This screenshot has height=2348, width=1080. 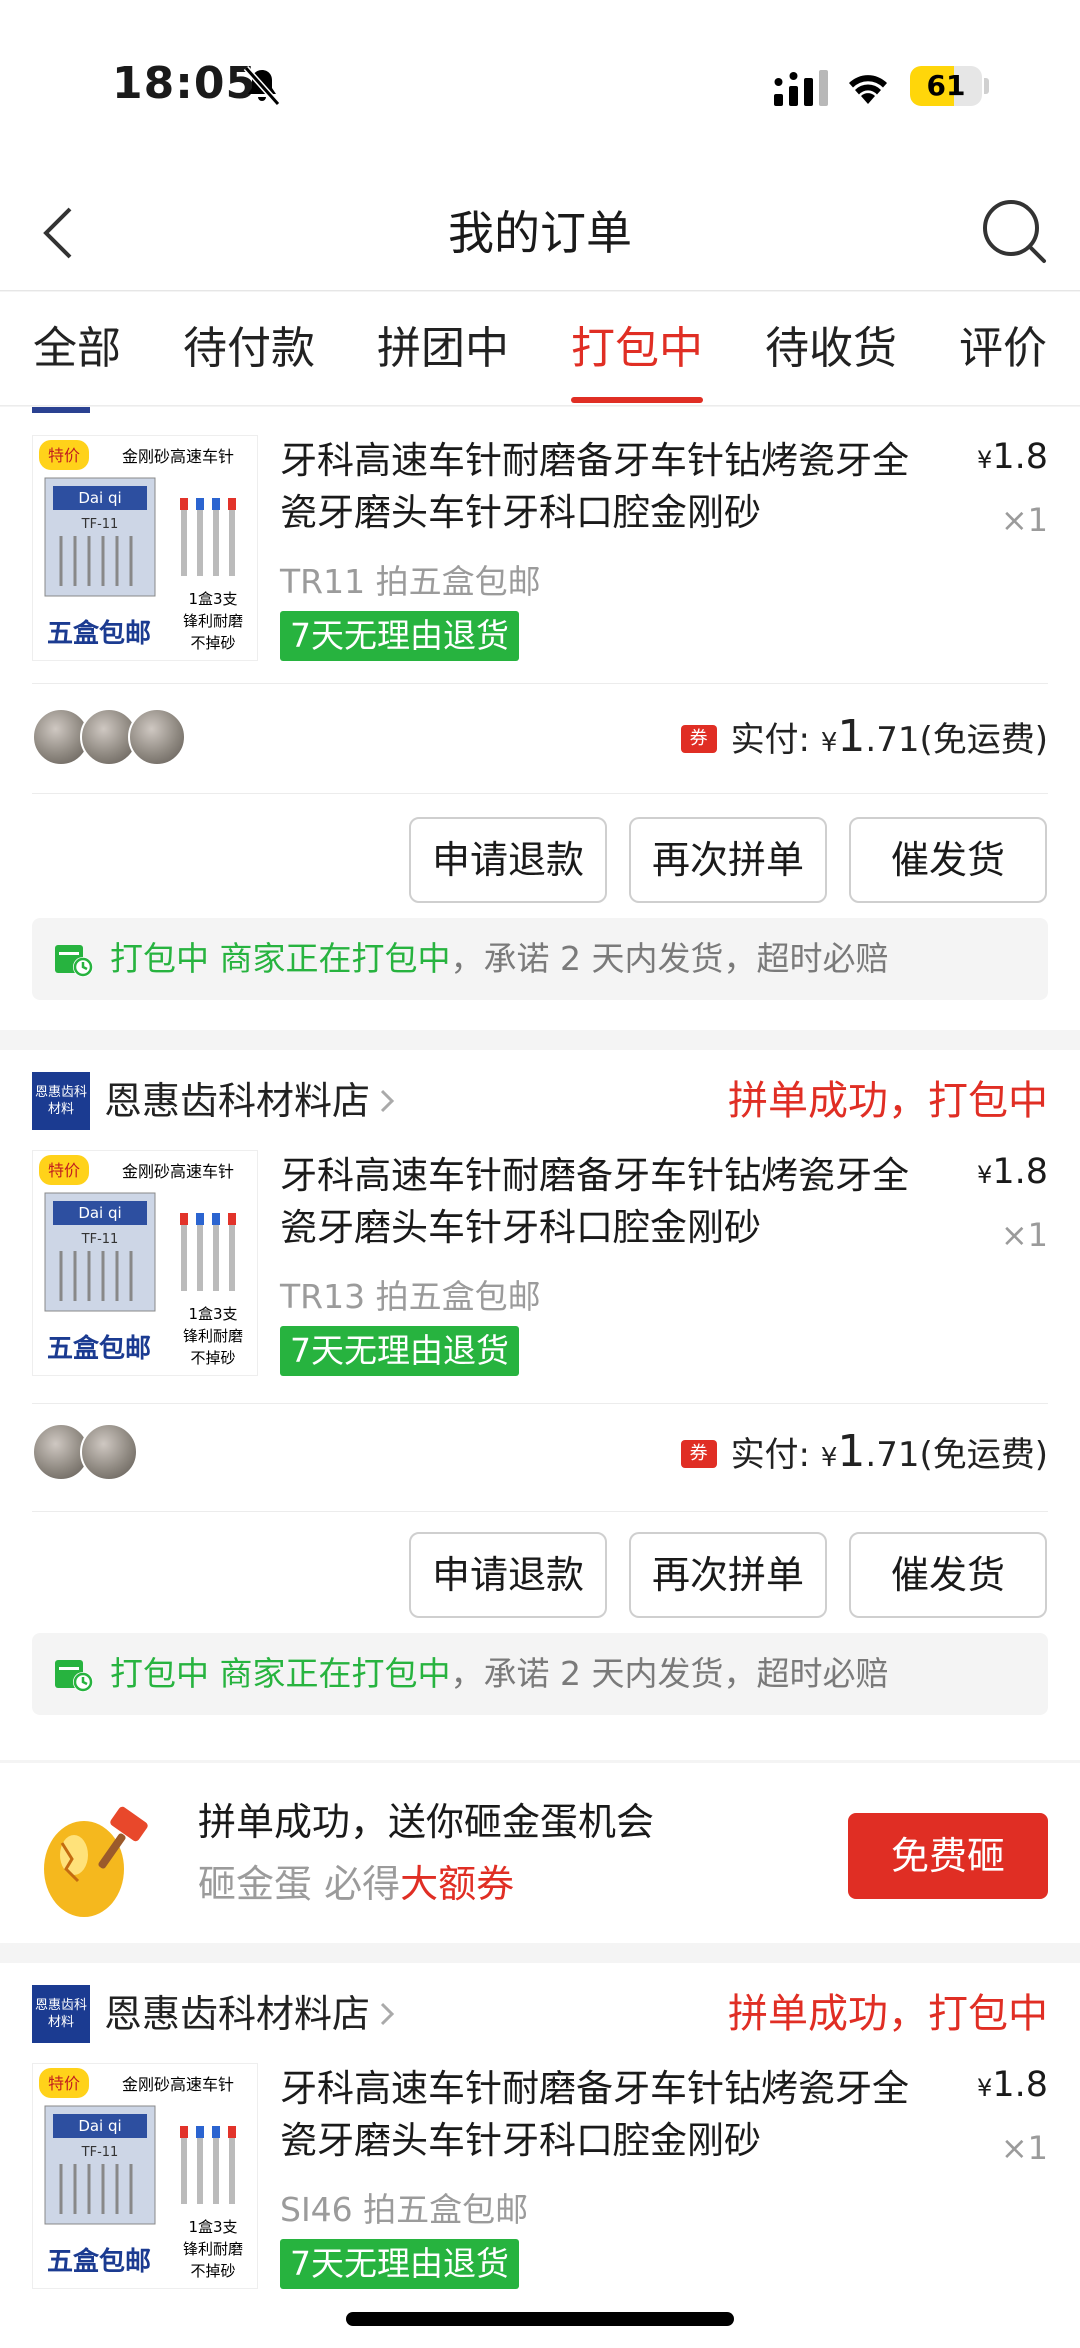 I want to click on order-tabs: 全部 待付款 拼团中 打包中 待收货 评价, so click(x=540, y=349).